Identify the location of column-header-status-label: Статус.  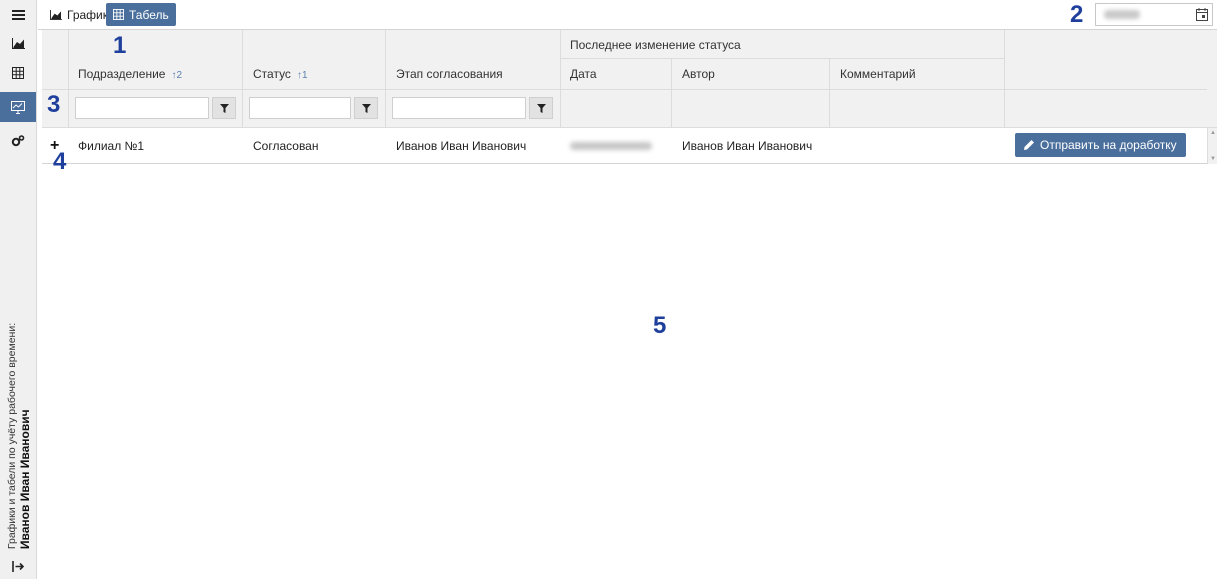
(272, 74).